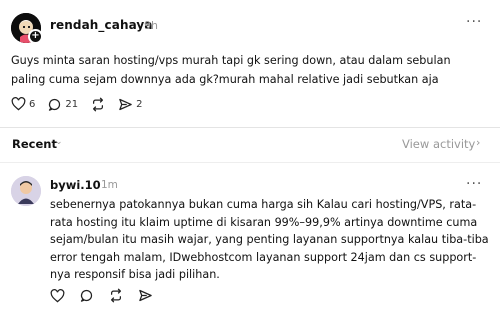 Image resolution: width=500 pixels, height=317 pixels. I want to click on reply-like-button, so click(57, 295).